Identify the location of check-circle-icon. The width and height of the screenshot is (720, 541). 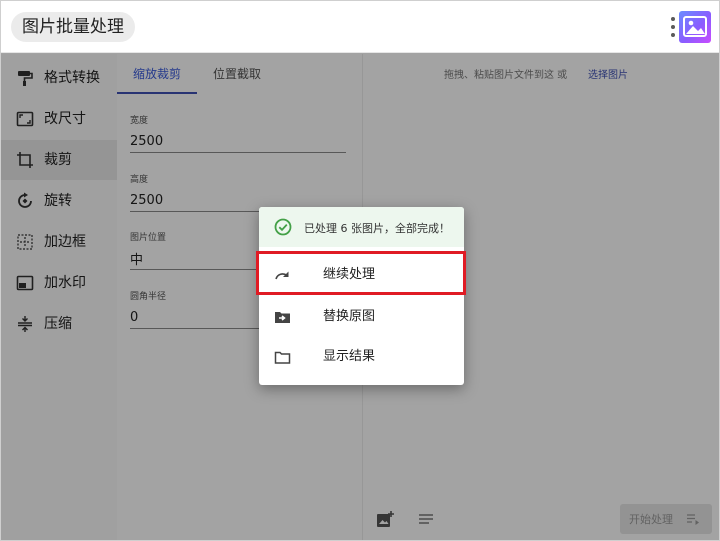
(283, 227).